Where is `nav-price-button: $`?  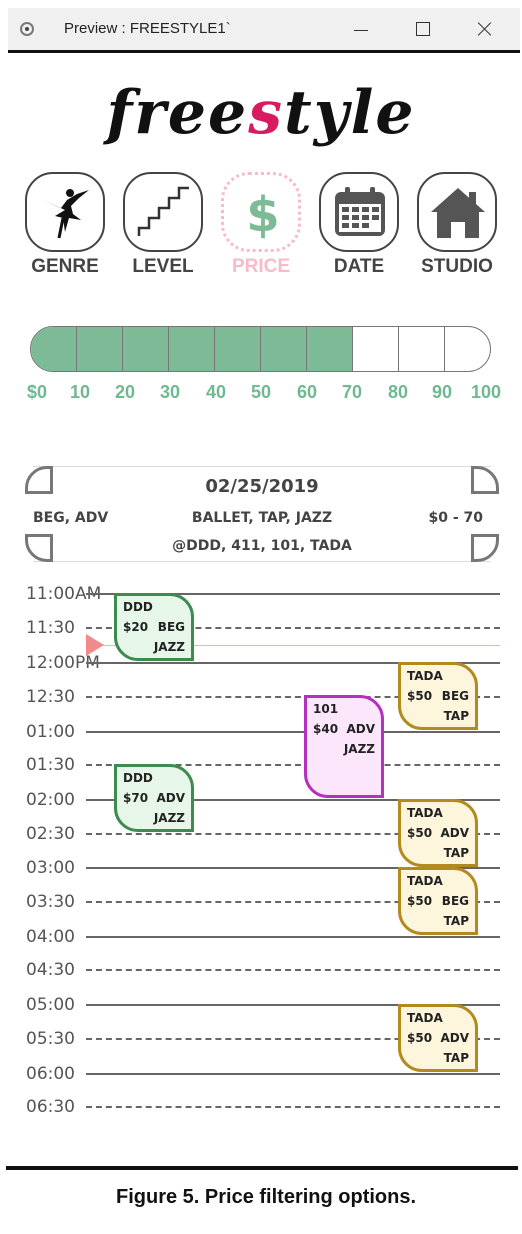 nav-price-button: $ is located at coordinates (261, 212).